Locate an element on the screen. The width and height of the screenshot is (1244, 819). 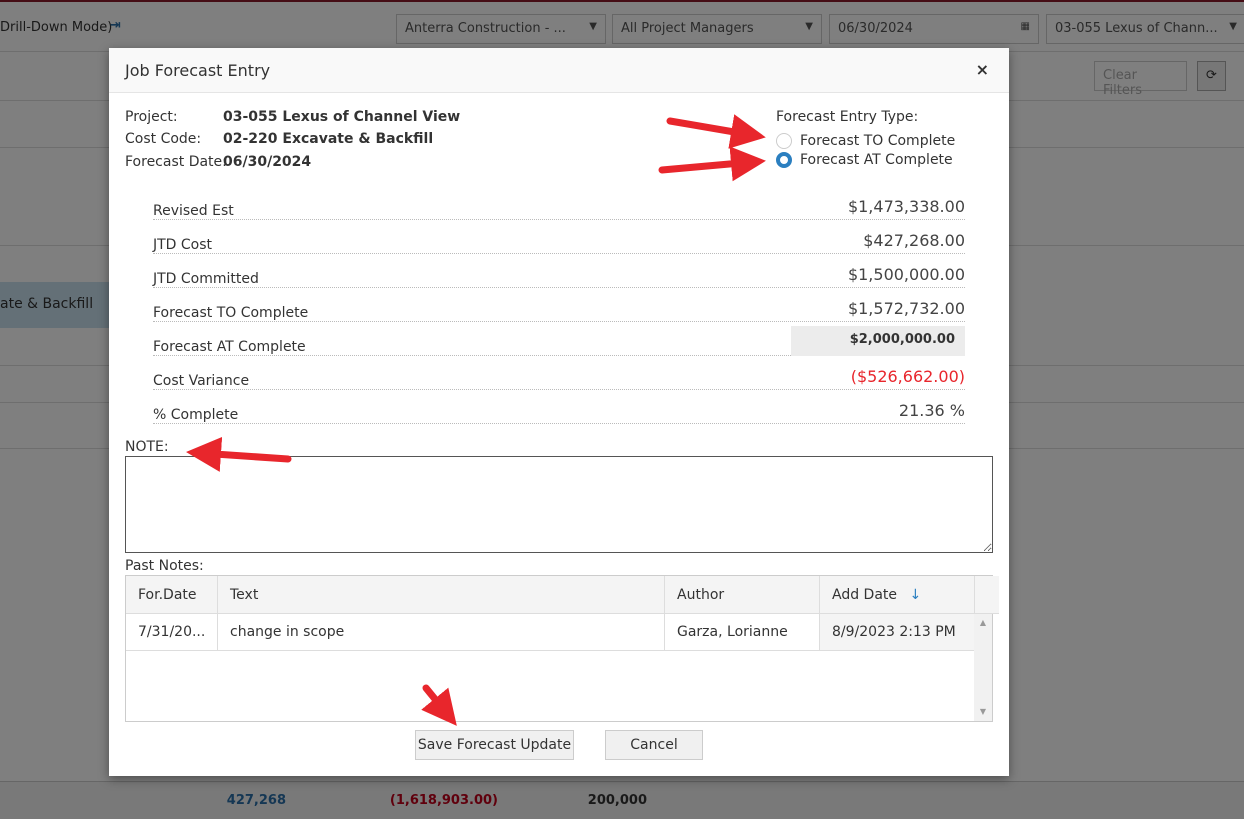
forecast-at-complete-input: $2,000,000.00 is located at coordinates (878, 341).